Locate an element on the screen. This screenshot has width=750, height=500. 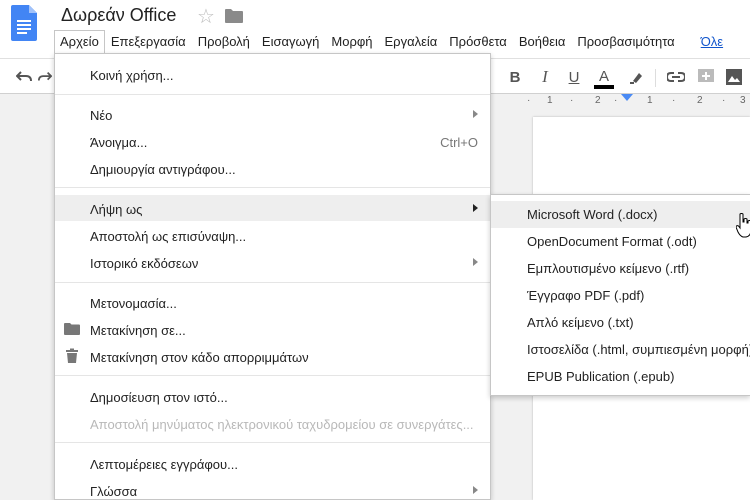
undo-icon is located at coordinates (24, 77).